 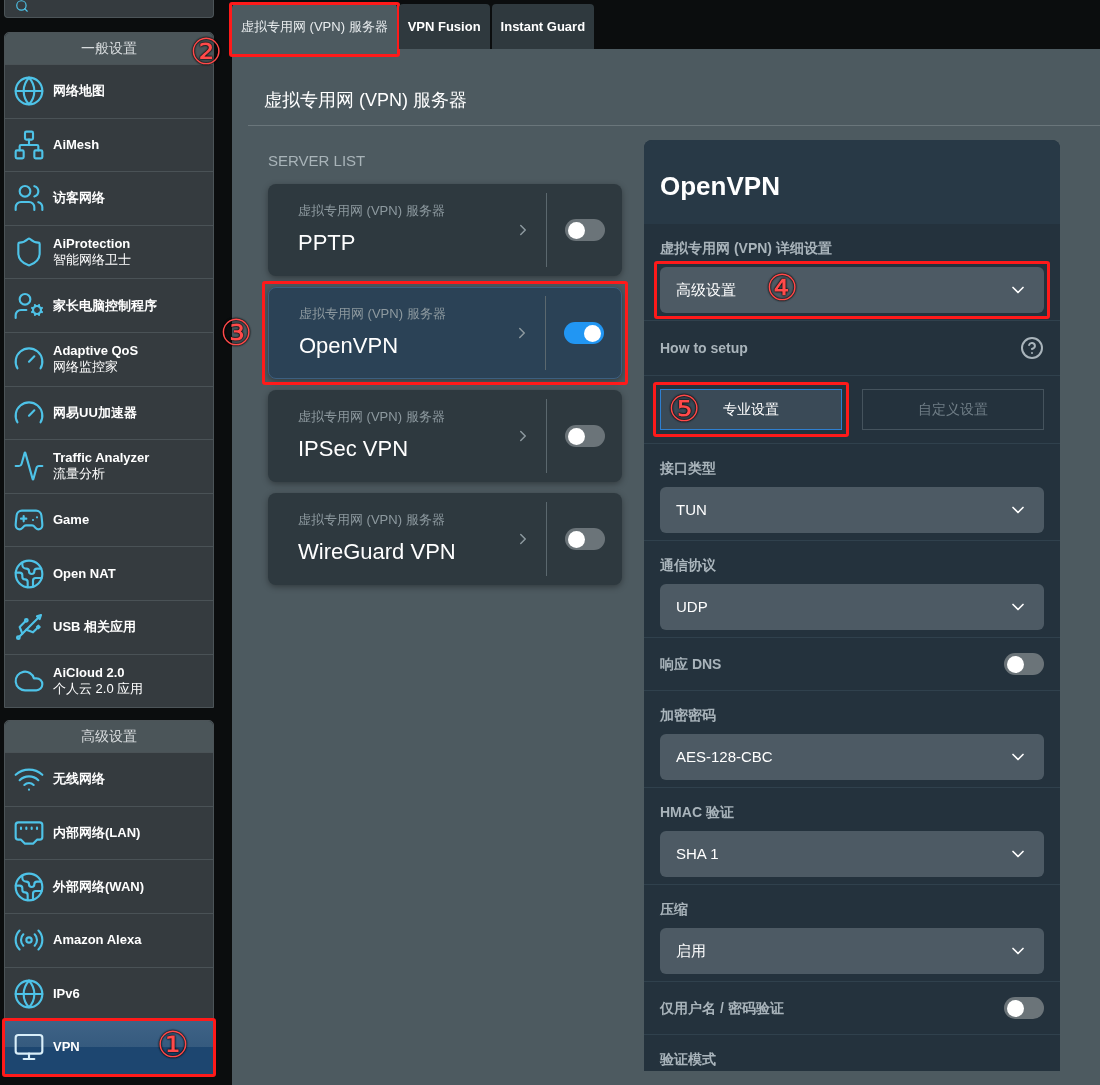 I want to click on sidebar-item: AiProtection 智能网络卫士, so click(x=109, y=251).